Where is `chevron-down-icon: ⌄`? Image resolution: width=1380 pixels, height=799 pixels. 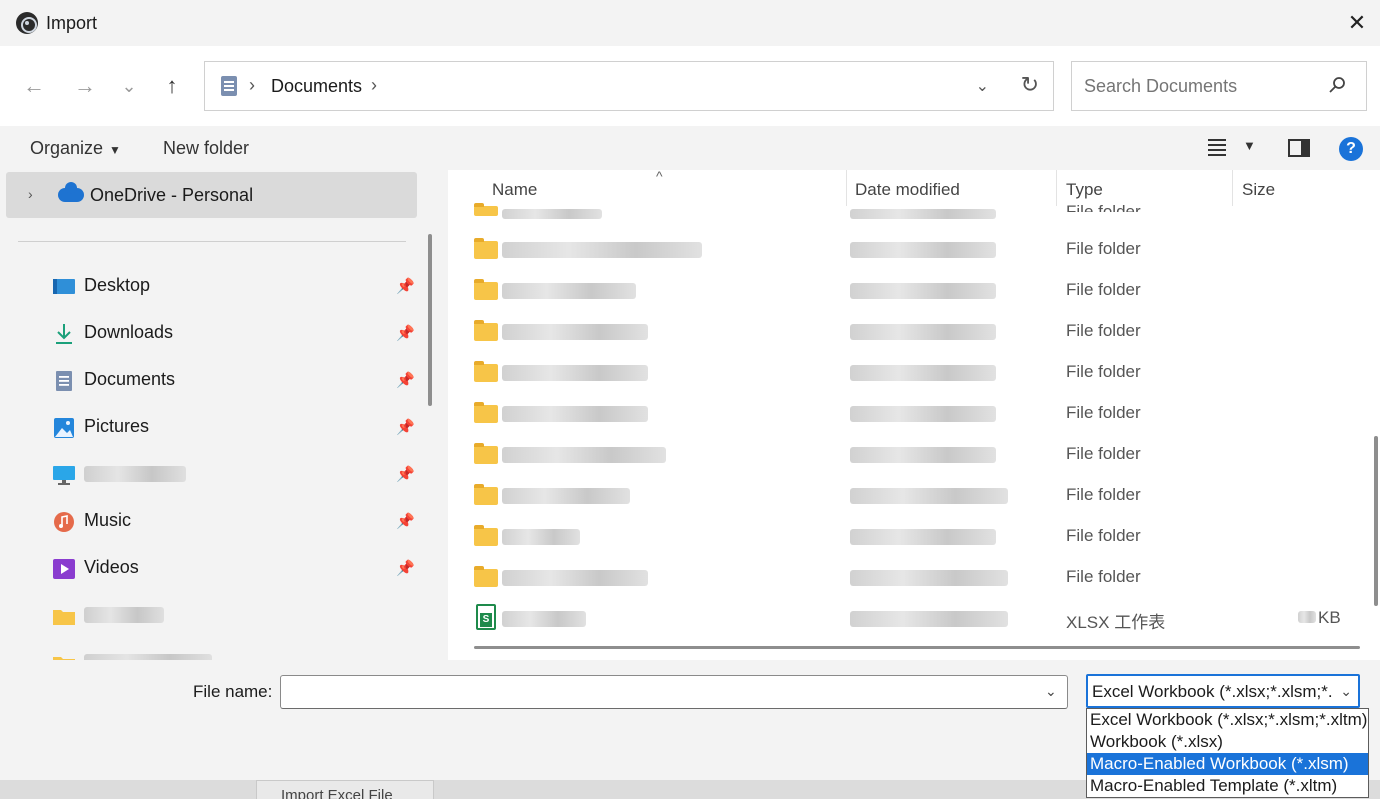 chevron-down-icon: ⌄ is located at coordinates (1346, 691).